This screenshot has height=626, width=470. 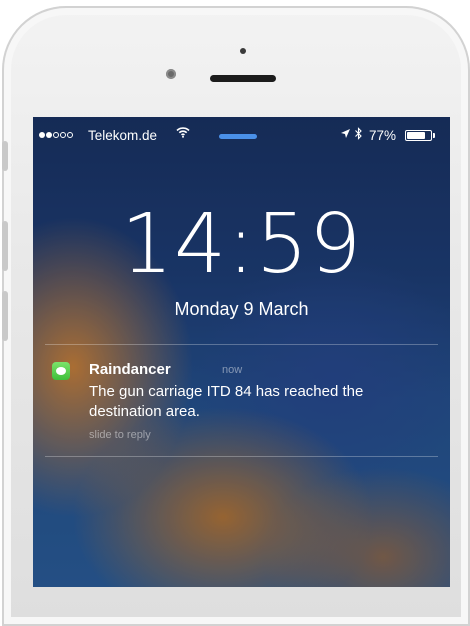 What do you see at coordinates (238, 136) in the screenshot?
I see `lock-indicator-bar` at bounding box center [238, 136].